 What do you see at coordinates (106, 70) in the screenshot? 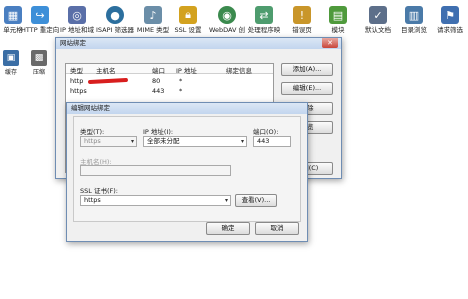
I see `column-header-host: 主机名` at bounding box center [106, 70].